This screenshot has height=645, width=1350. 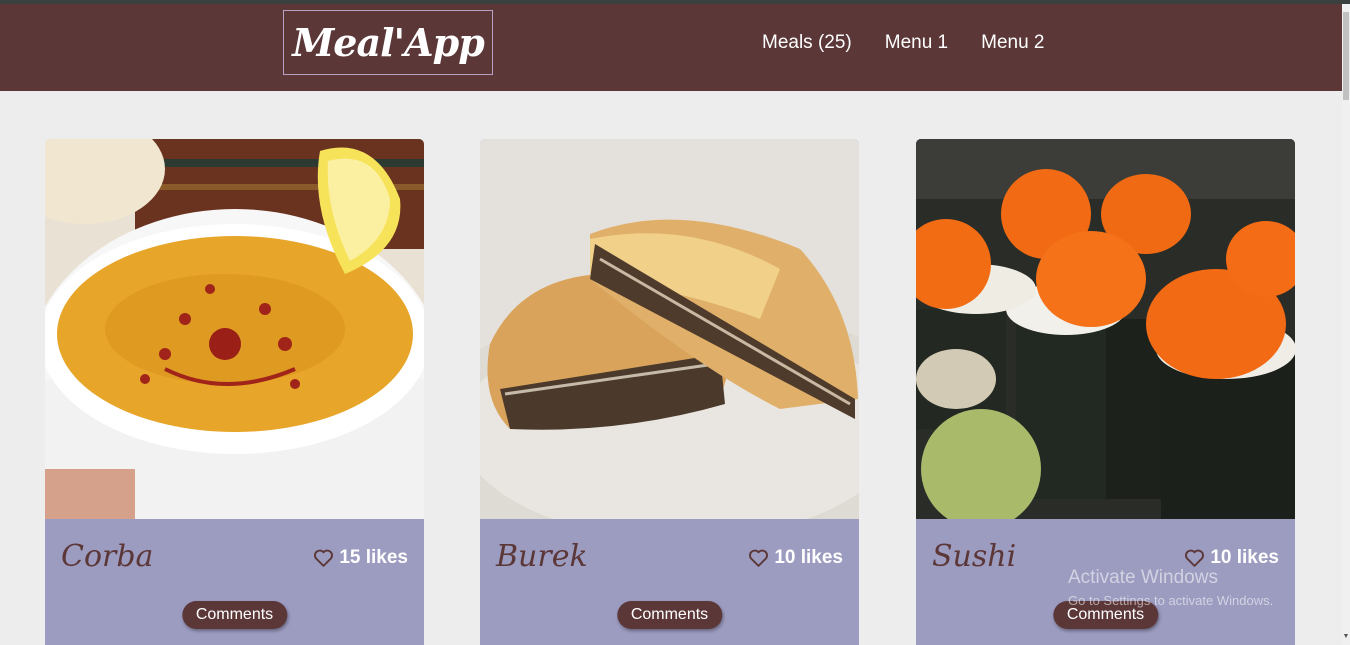 What do you see at coordinates (671, 47) in the screenshot?
I see `site-header: Meal'App Meals (25) Menu 1 Menu 2` at bounding box center [671, 47].